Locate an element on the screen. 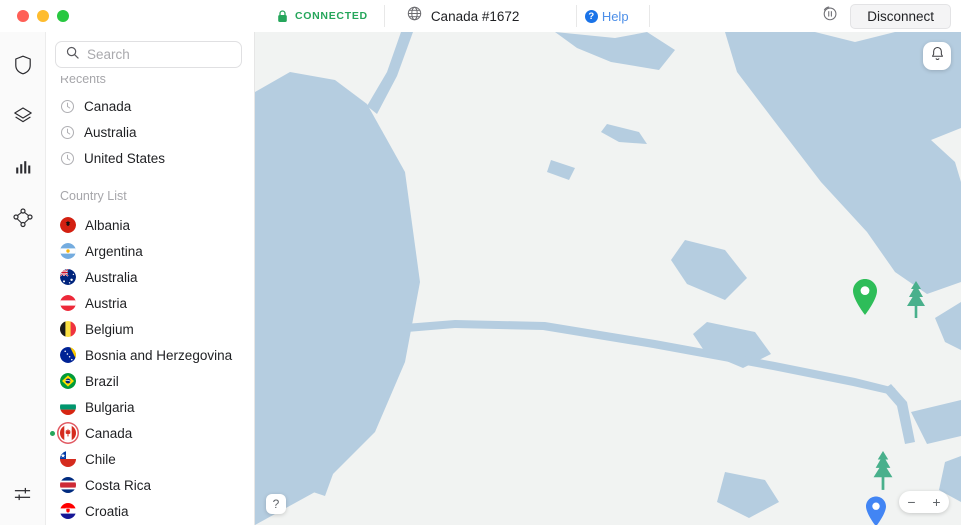 The image size is (961, 525). country-item-austria: Austria is located at coordinates (150, 303).